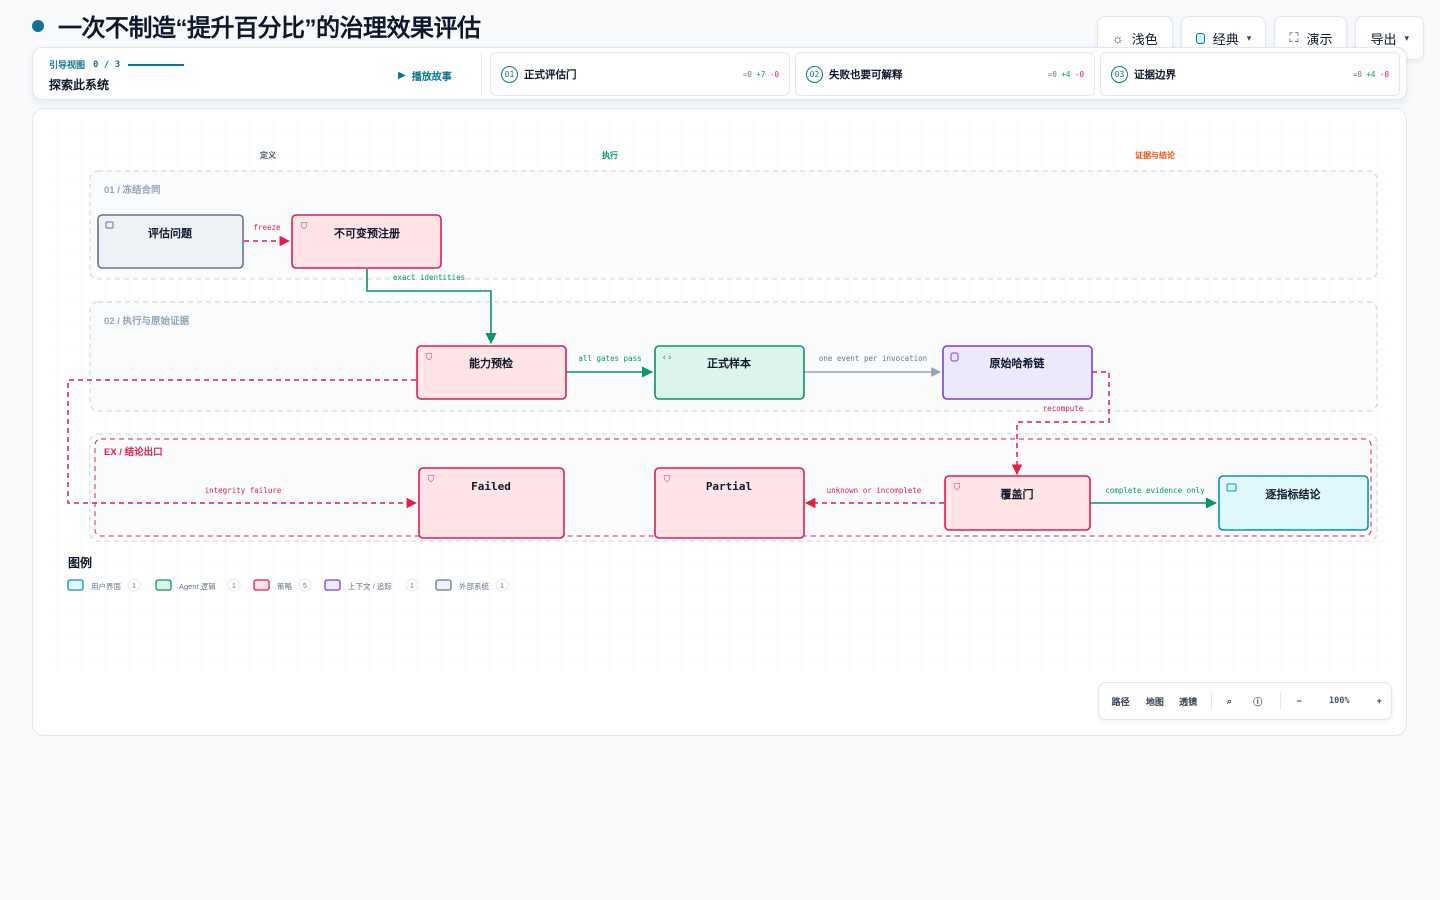  What do you see at coordinates (284, 586) in the screenshot?
I see `svg-text: 策略` at bounding box center [284, 586].